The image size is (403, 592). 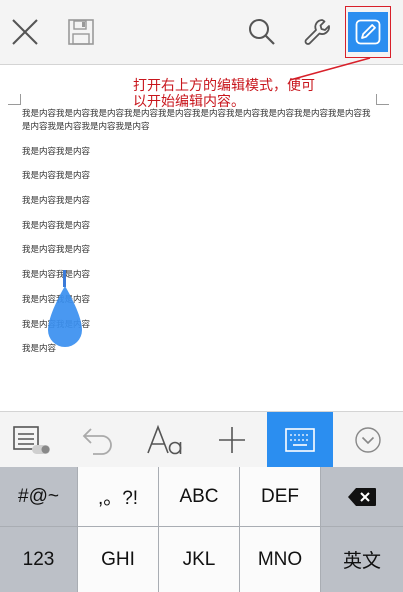 What do you see at coordinates (362, 559) in the screenshot?
I see `key-english: 英文` at bounding box center [362, 559].